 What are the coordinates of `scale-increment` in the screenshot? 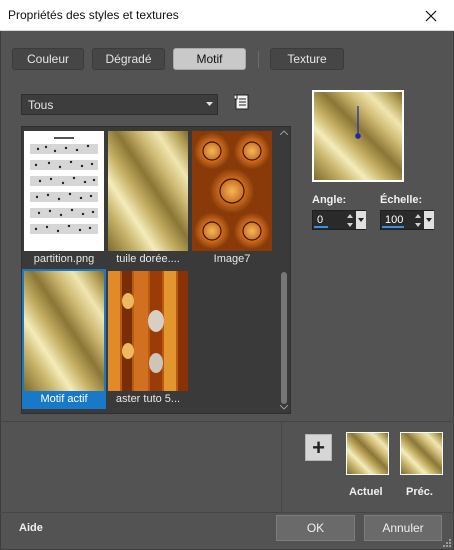 It's located at (418, 215).